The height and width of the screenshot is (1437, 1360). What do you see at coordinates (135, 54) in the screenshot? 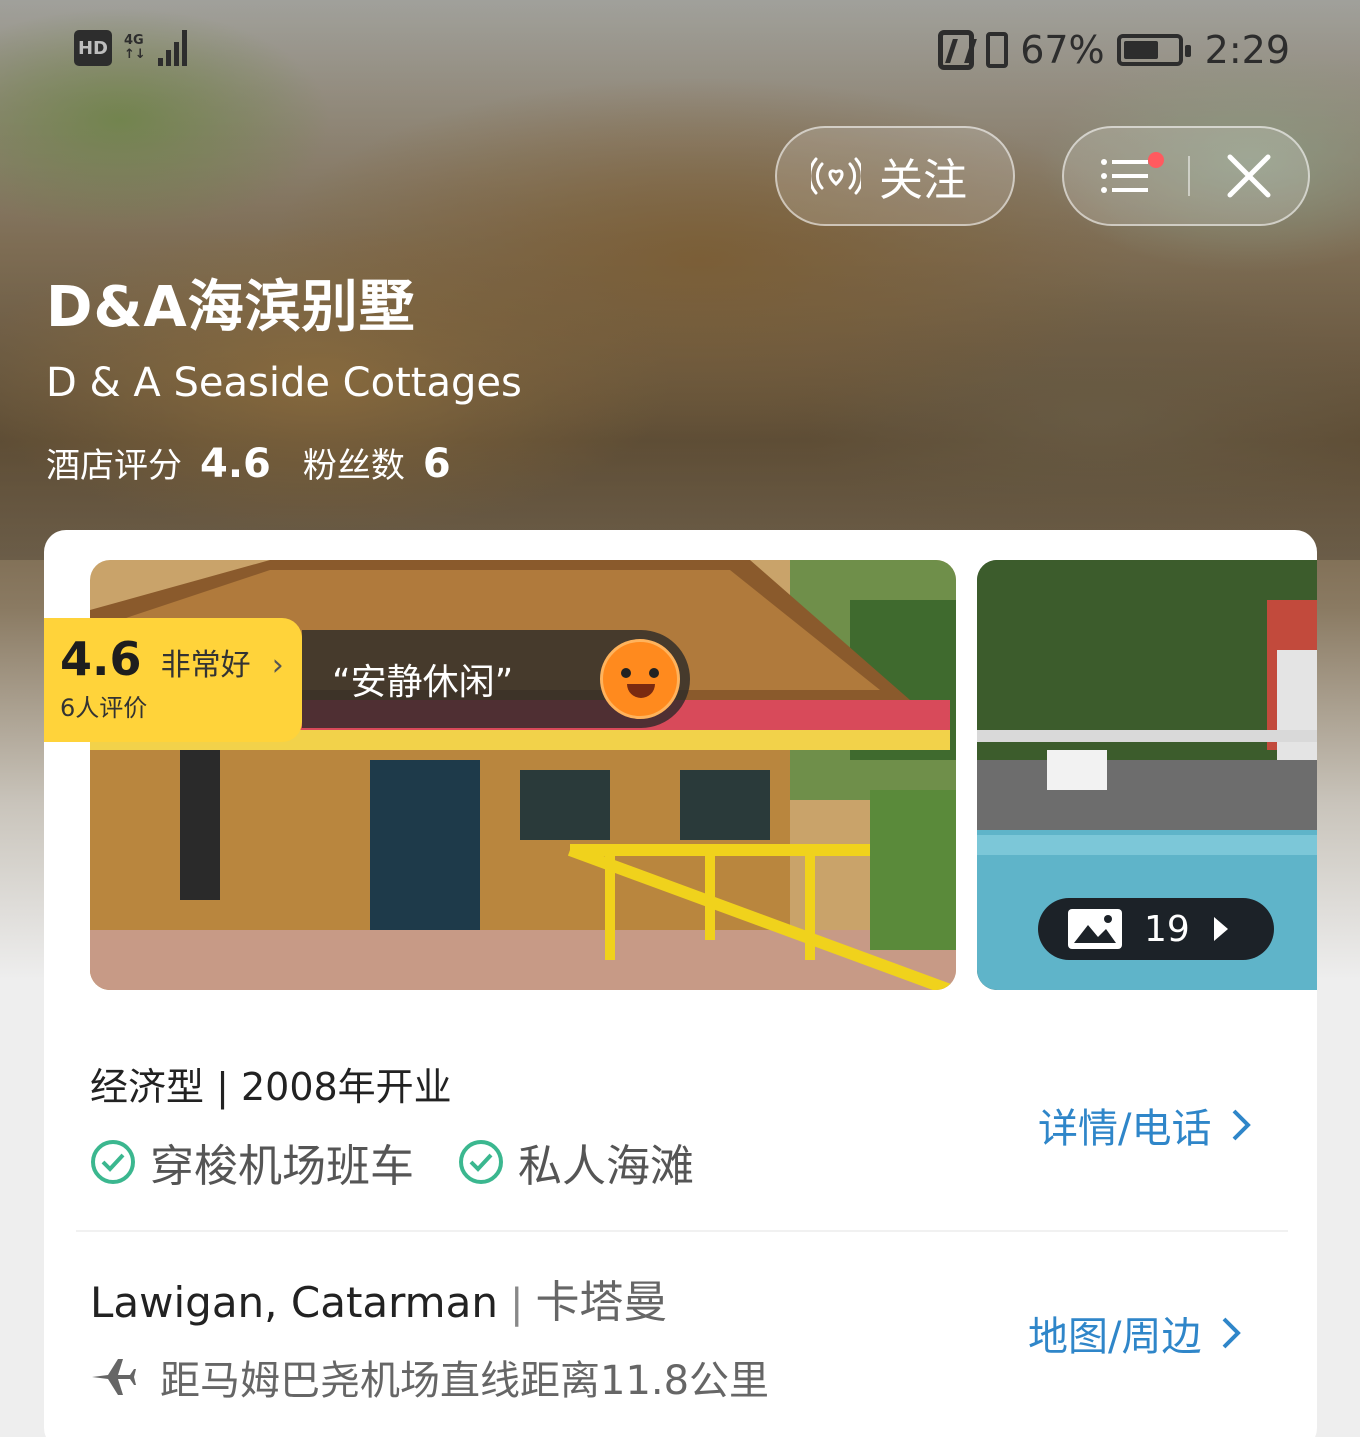
I see `network-arrows-icon: ↑↓` at bounding box center [135, 54].